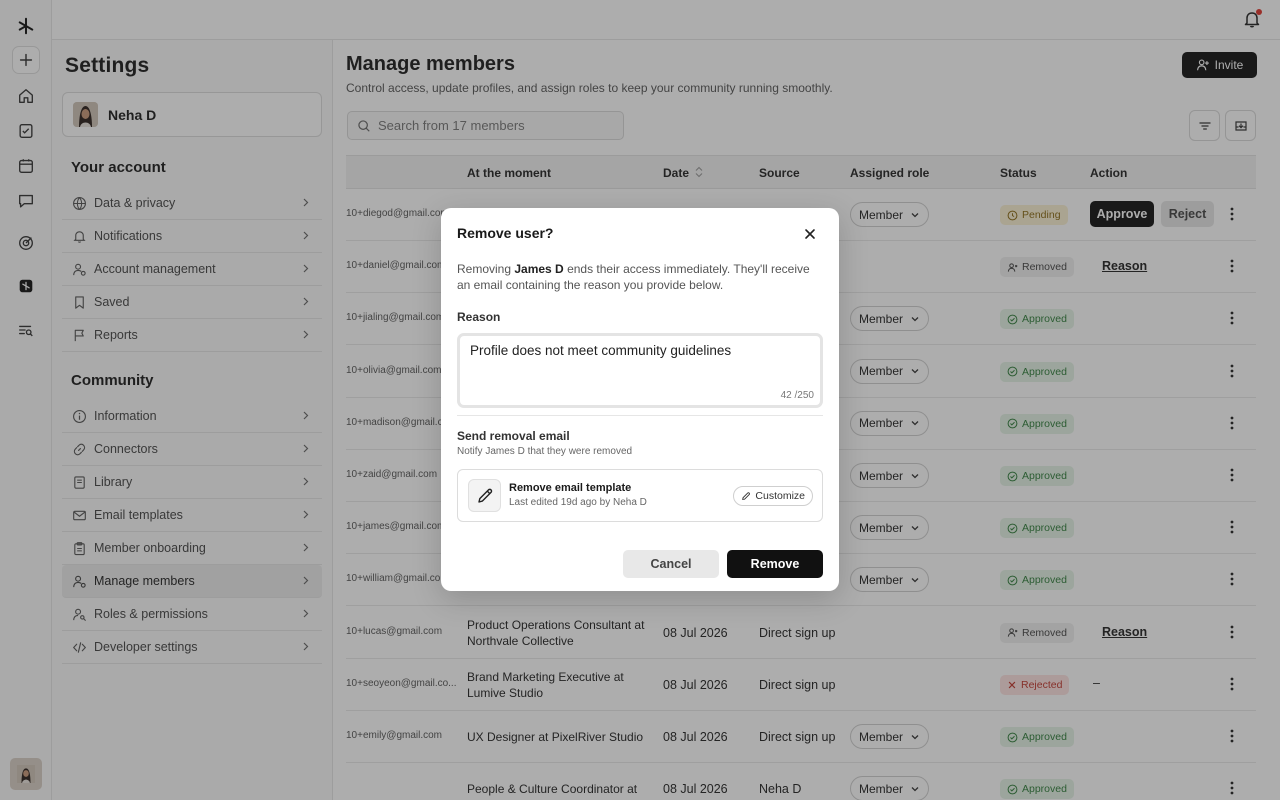  Describe the element at coordinates (505, 233) in the screenshot. I see `dialog-title: Remove user?` at that location.